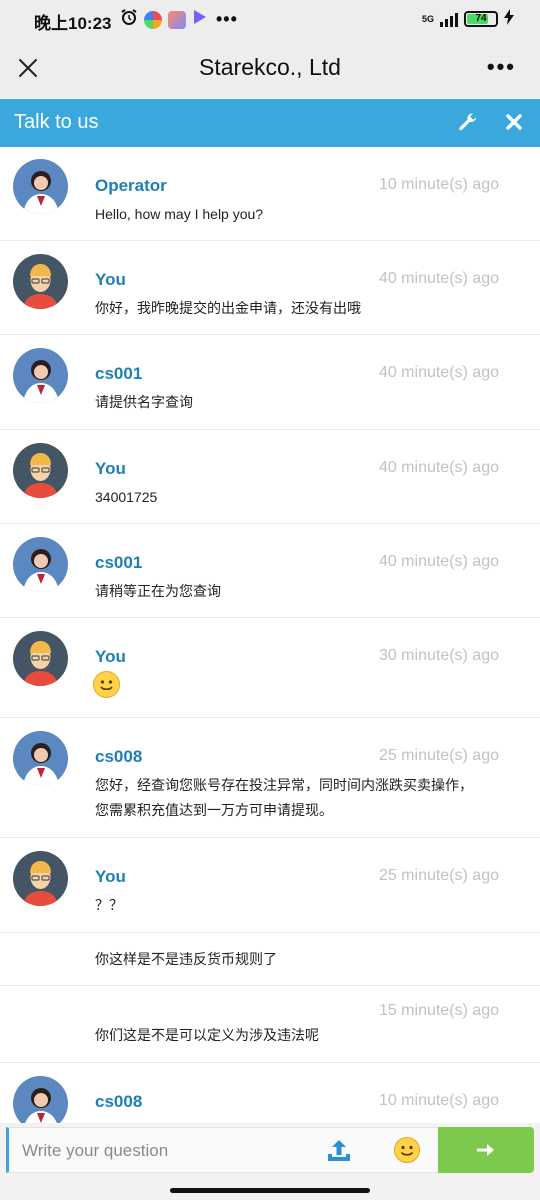 Image resolution: width=540 pixels, height=1200 pixels. What do you see at coordinates (186, 959) in the screenshot?
I see `message-text: 你这样是不是违反货币规则了` at bounding box center [186, 959].